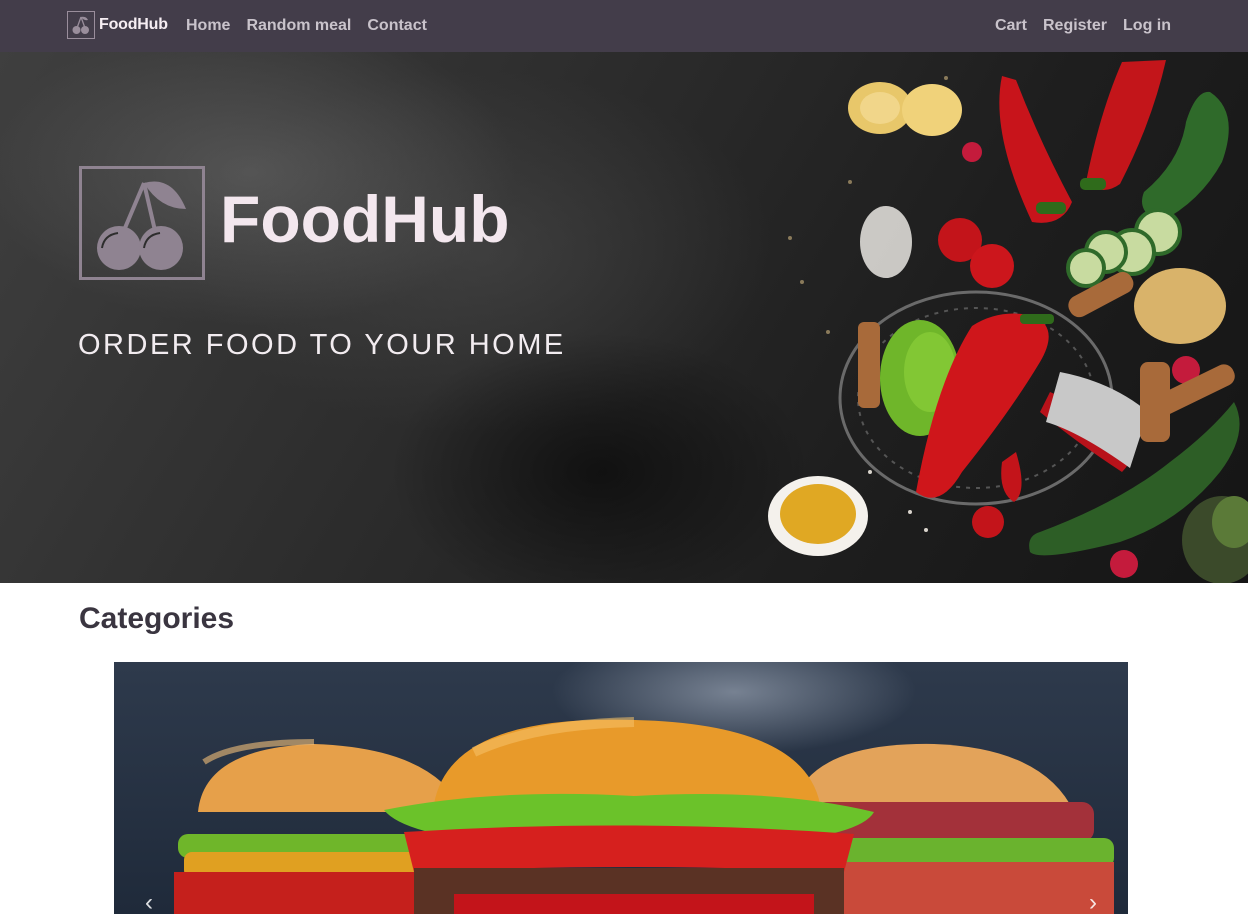 This screenshot has width=1248, height=914. I want to click on nav-left: Home Random meal Contact, so click(314, 26).